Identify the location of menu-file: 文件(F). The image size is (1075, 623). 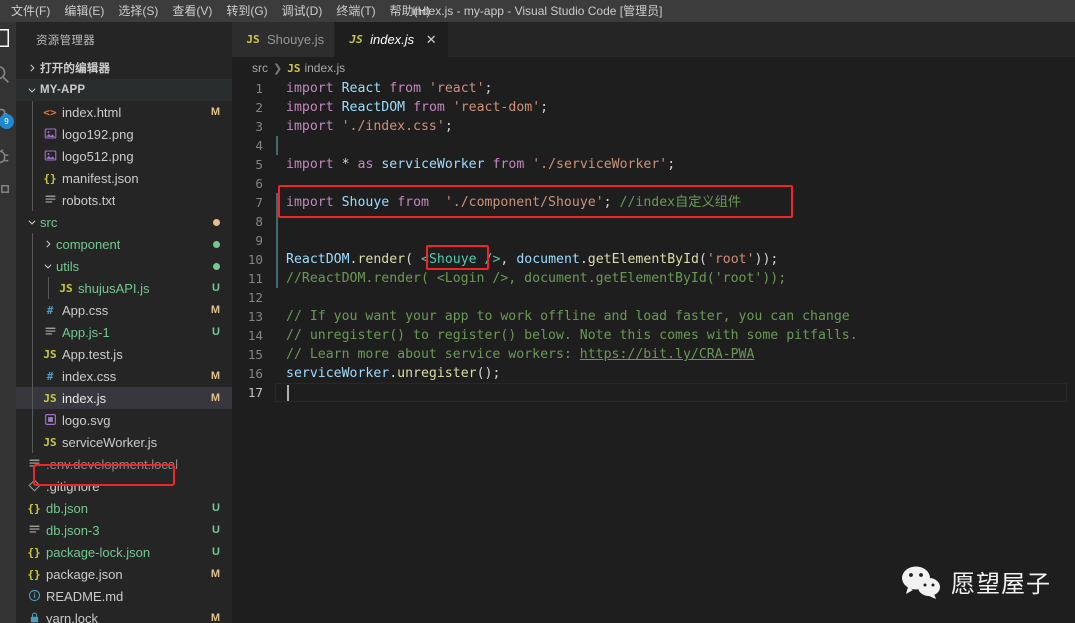
(30, 11).